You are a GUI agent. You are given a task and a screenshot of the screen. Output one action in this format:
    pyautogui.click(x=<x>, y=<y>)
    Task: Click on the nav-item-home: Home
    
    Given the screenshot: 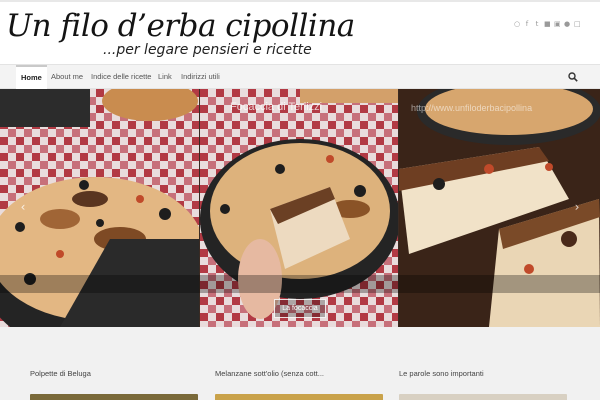 What is the action you would take?
    pyautogui.click(x=31, y=77)
    